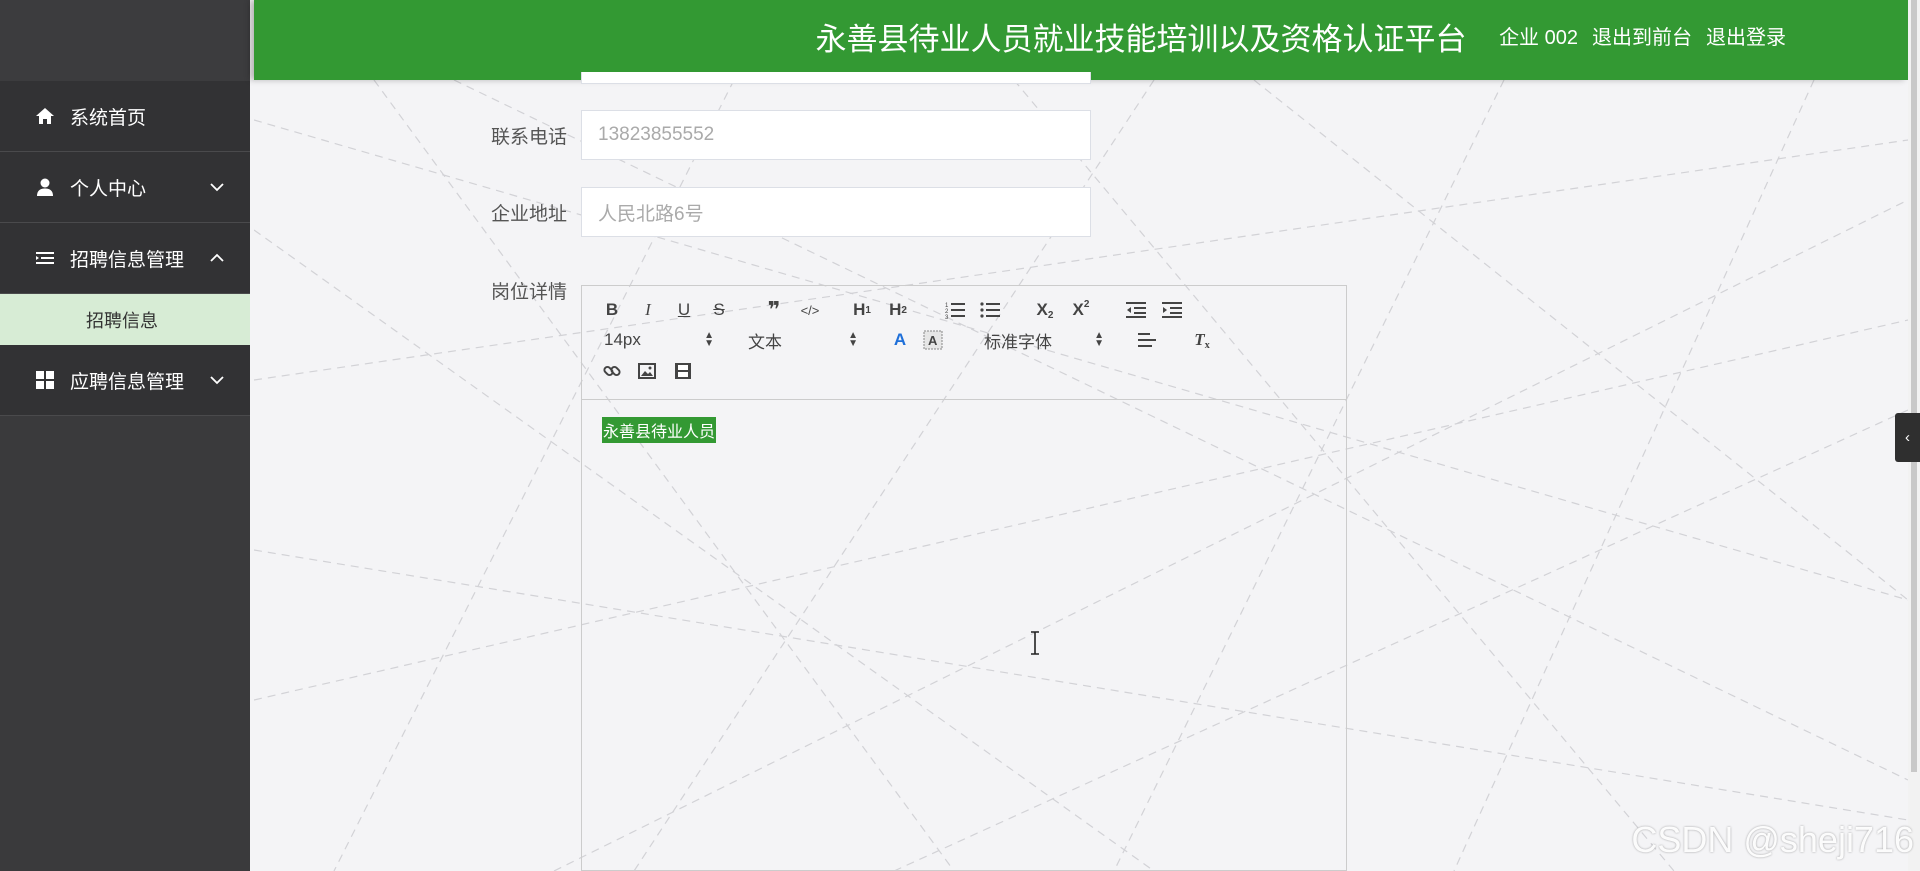 The width and height of the screenshot is (1920, 871). Describe the element at coordinates (836, 135) in the screenshot. I see `phone-field` at that location.